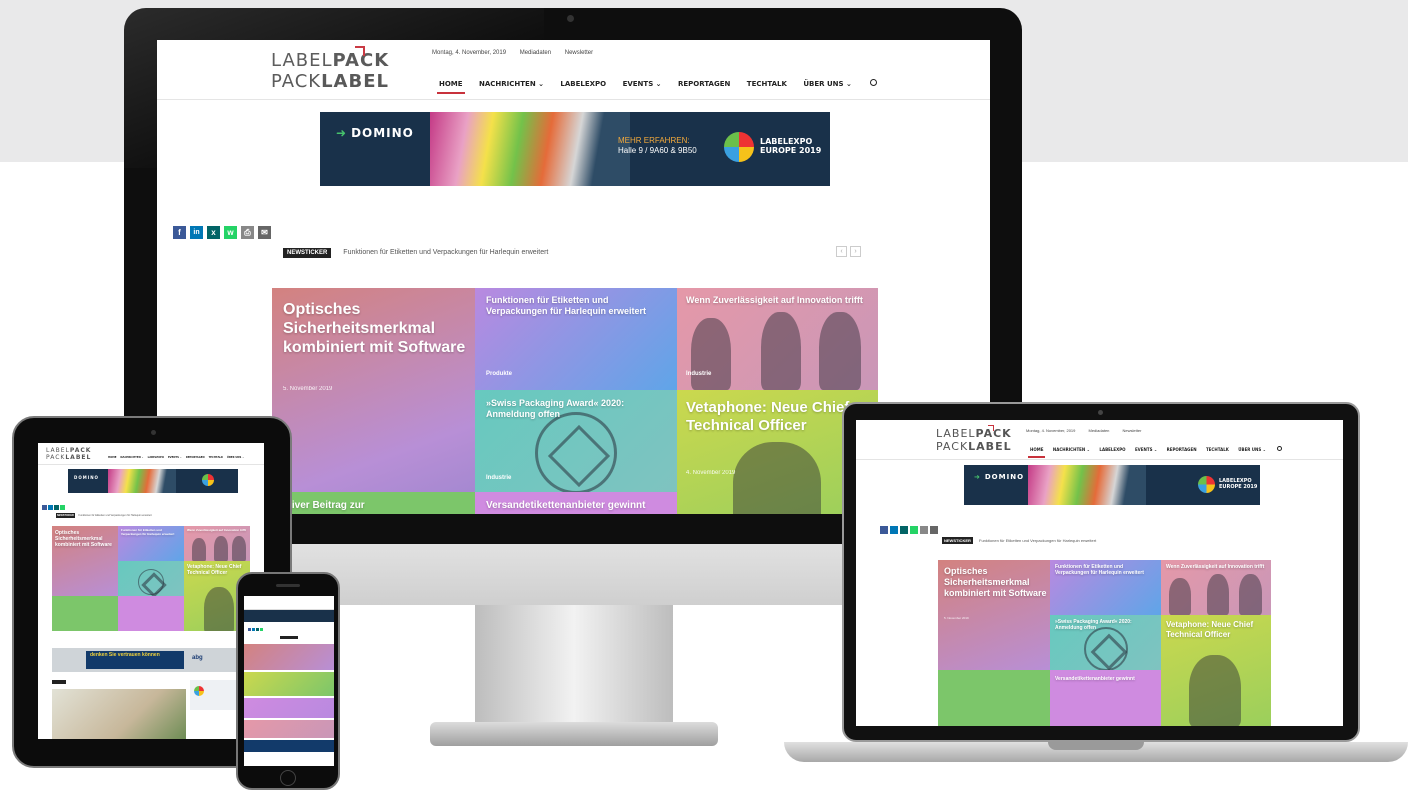 This screenshot has width=1408, height=793. What do you see at coordinates (289, 616) in the screenshot?
I see `phone-banner` at bounding box center [289, 616].